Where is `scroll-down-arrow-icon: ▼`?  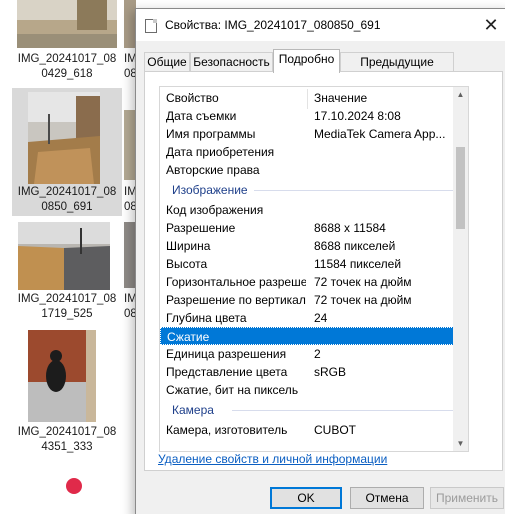
scroll-down-arrow-icon: ▼ is located at coordinates (460, 443).